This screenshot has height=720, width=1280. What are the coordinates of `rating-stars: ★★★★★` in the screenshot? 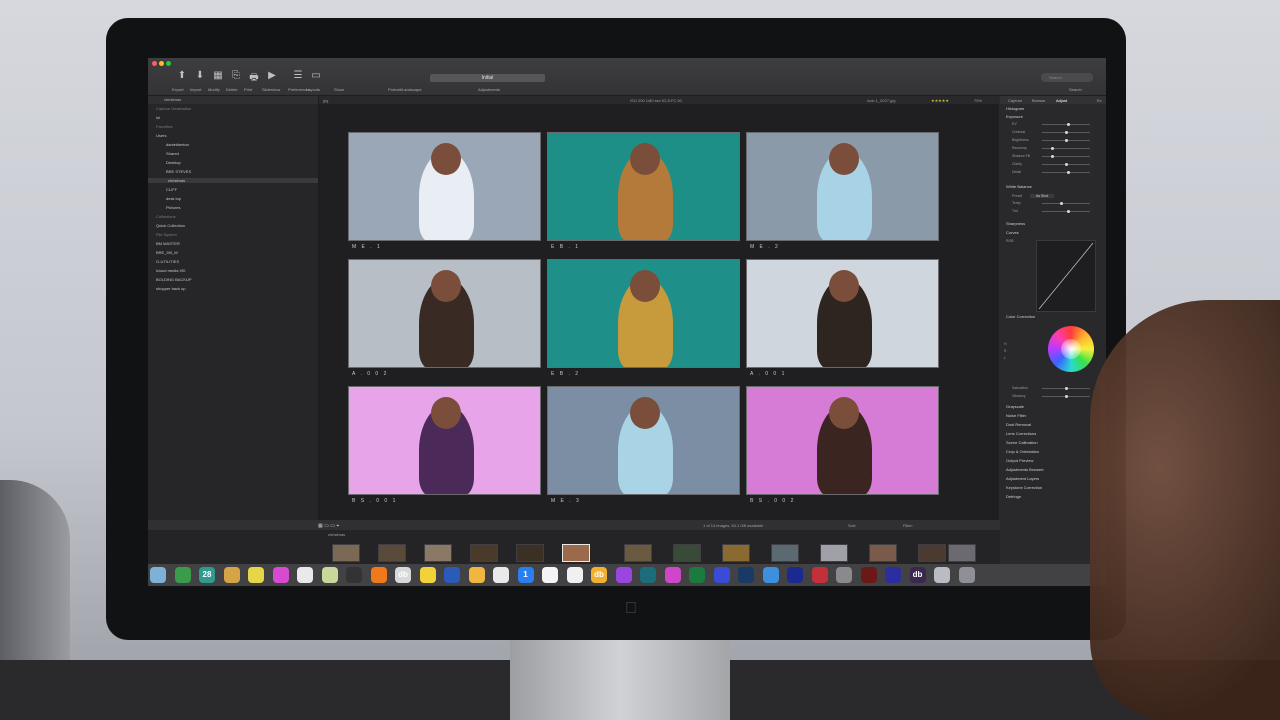 It's located at (940, 100).